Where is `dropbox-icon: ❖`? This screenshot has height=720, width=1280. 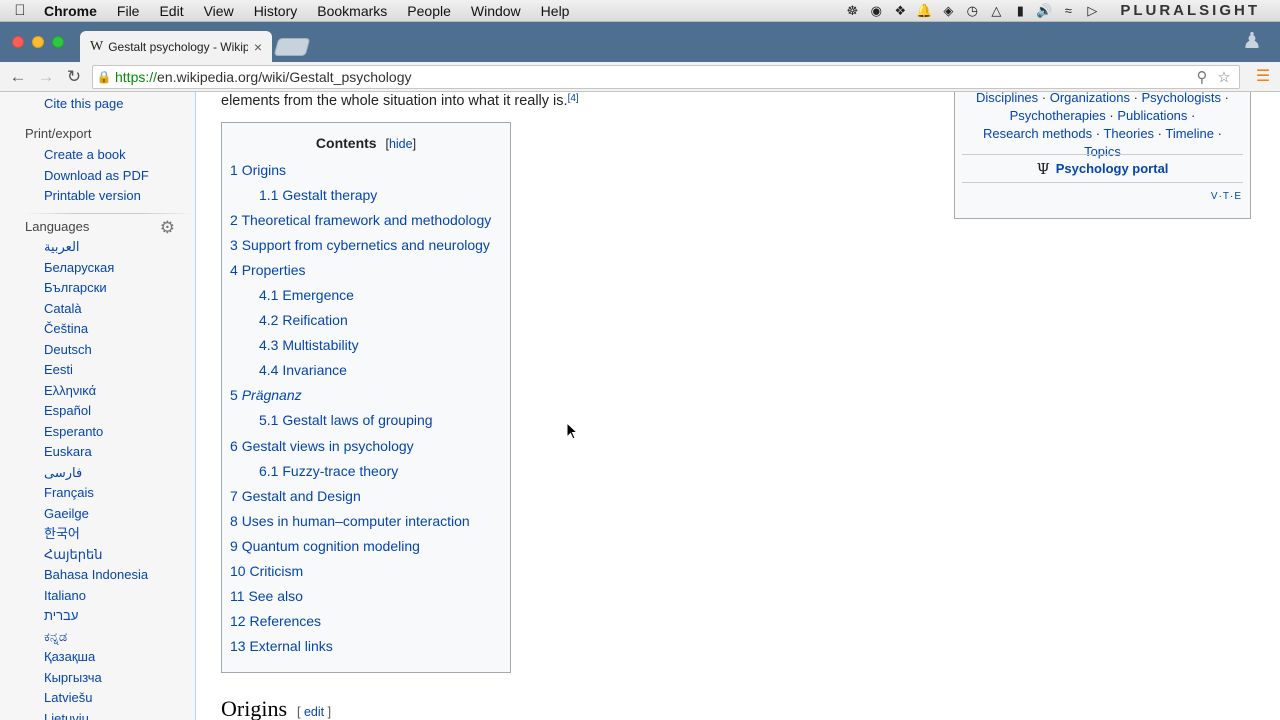
dropbox-icon: ❖ is located at coordinates (900, 11).